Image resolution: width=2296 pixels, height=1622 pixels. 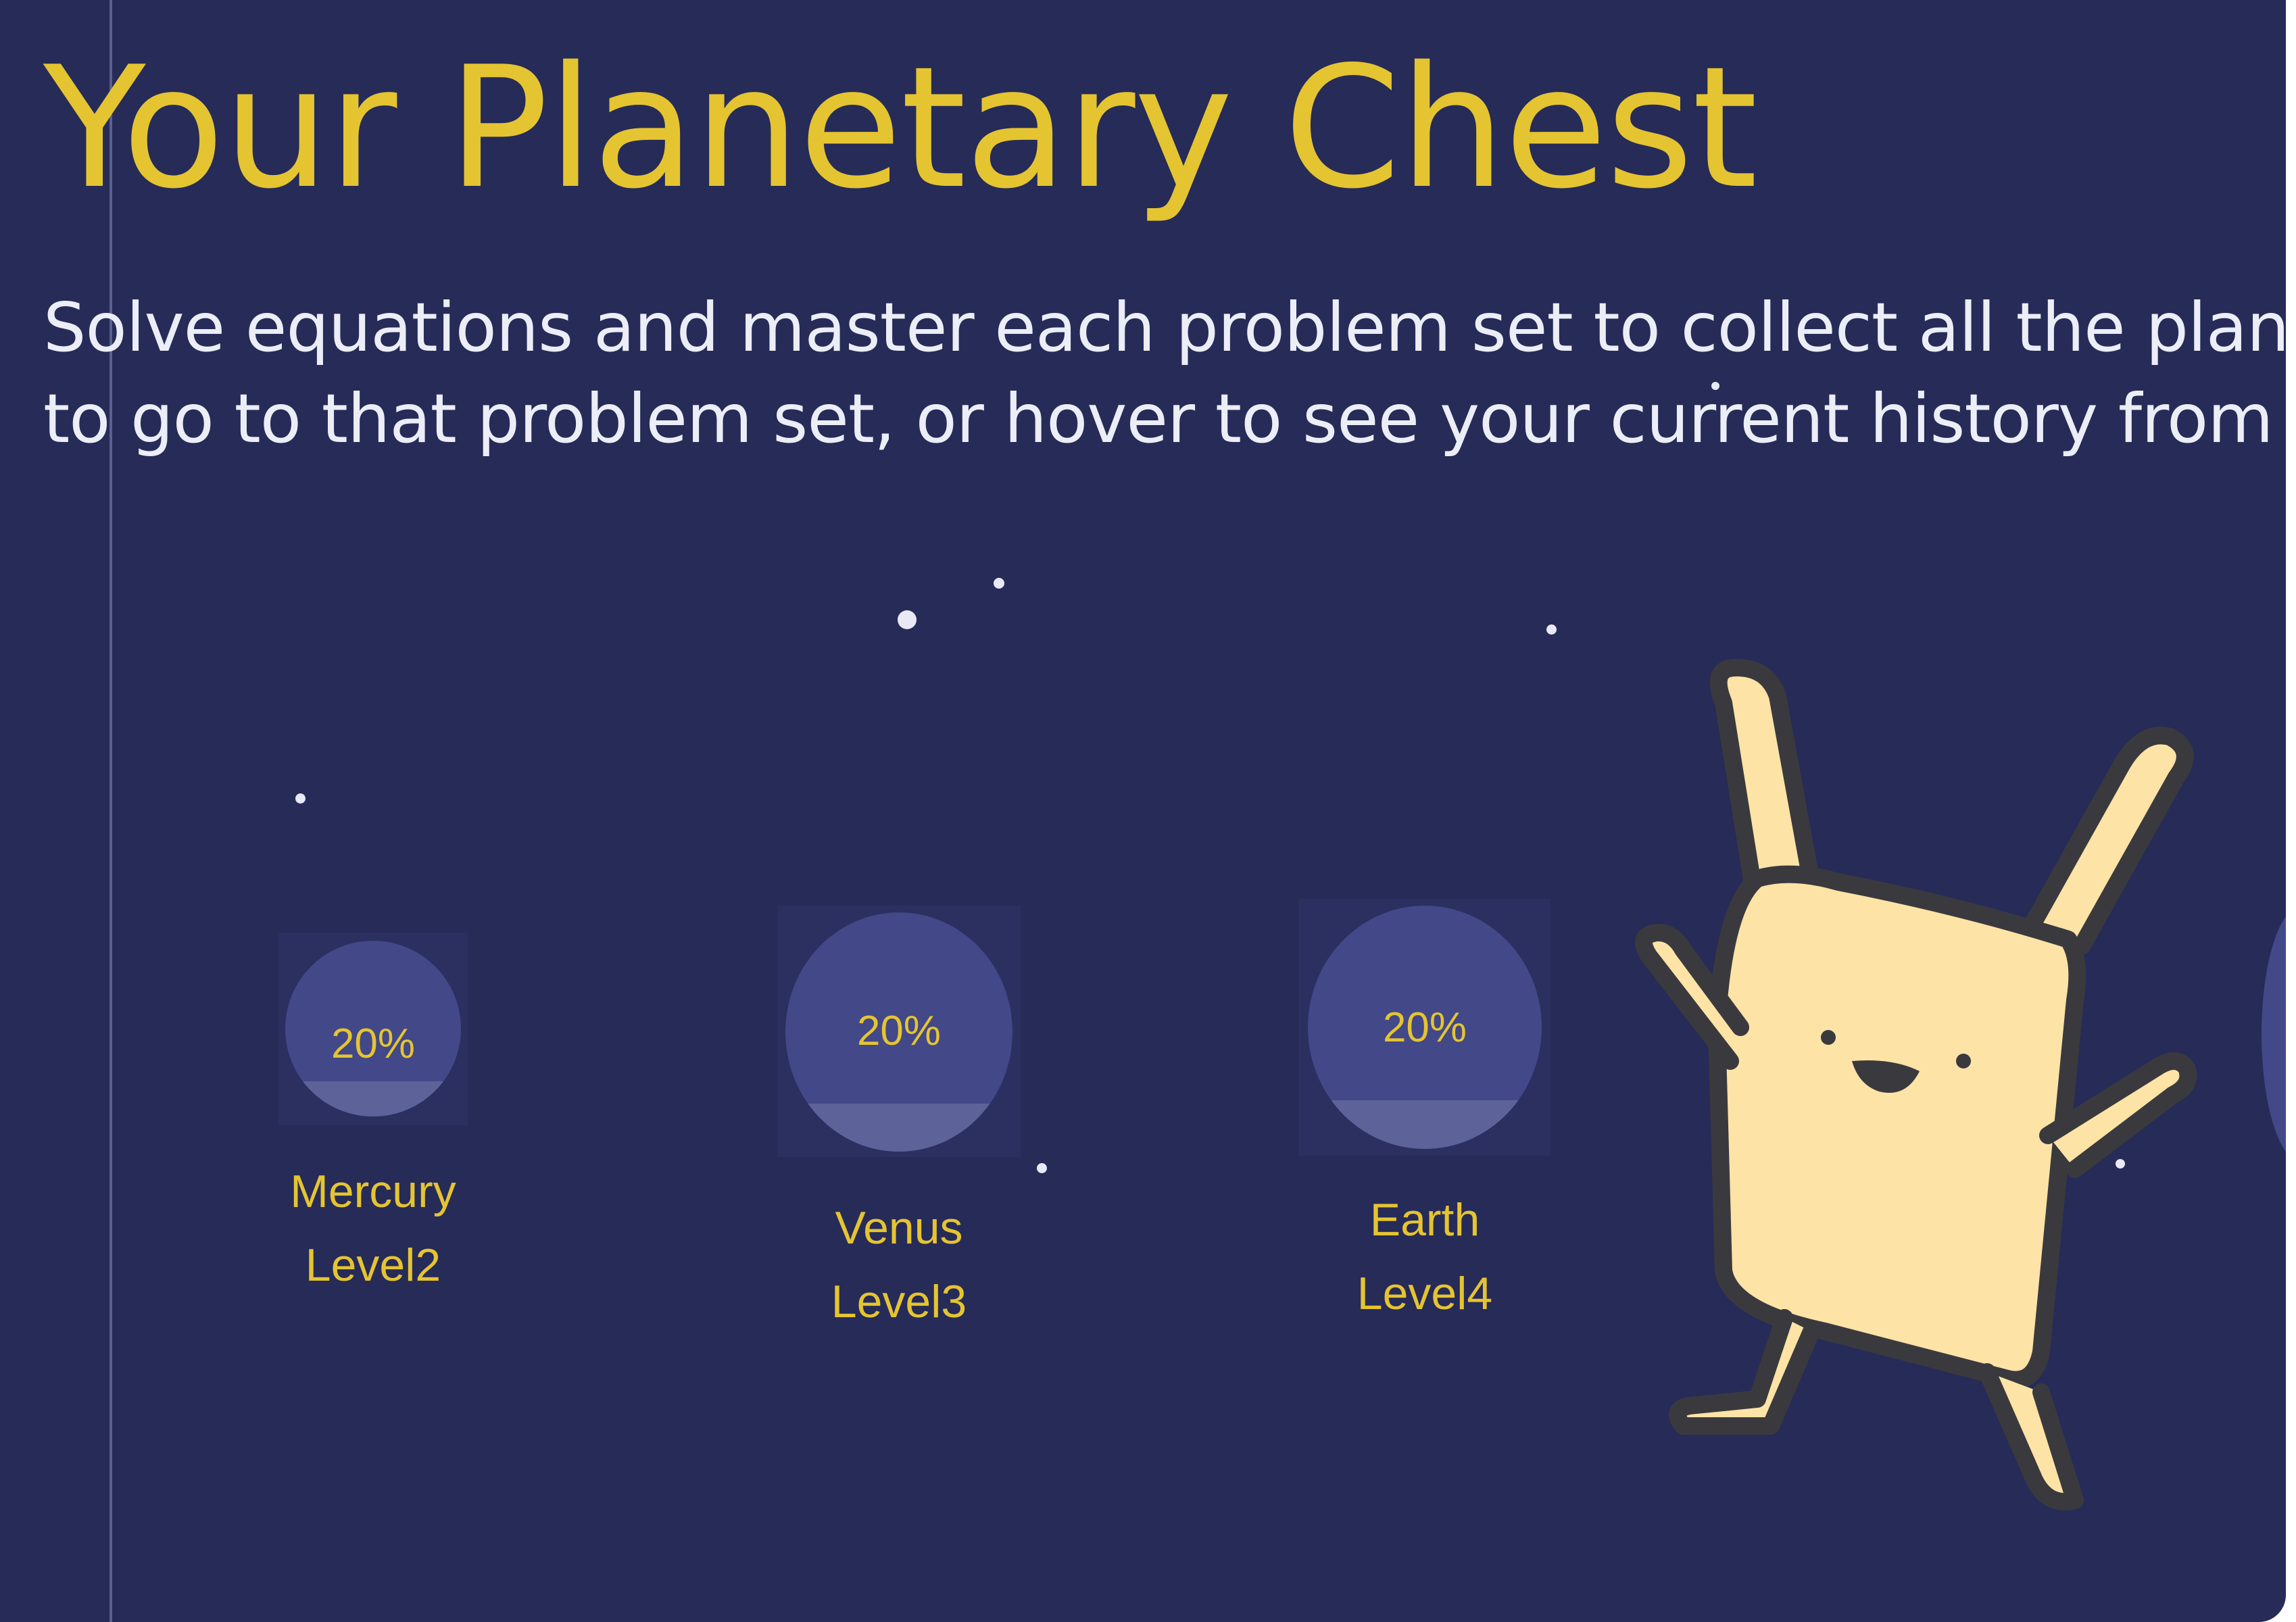 I want to click on planet-level: Level3, so click(x=899, y=1301).